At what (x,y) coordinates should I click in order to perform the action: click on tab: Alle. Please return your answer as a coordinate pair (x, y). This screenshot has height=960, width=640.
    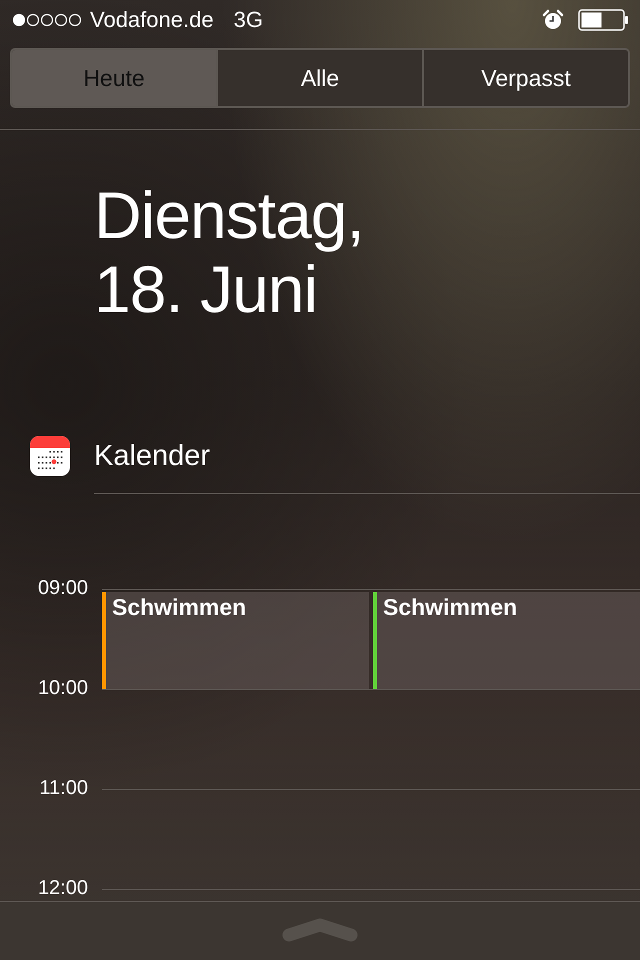
    Looking at the image, I should click on (319, 78).